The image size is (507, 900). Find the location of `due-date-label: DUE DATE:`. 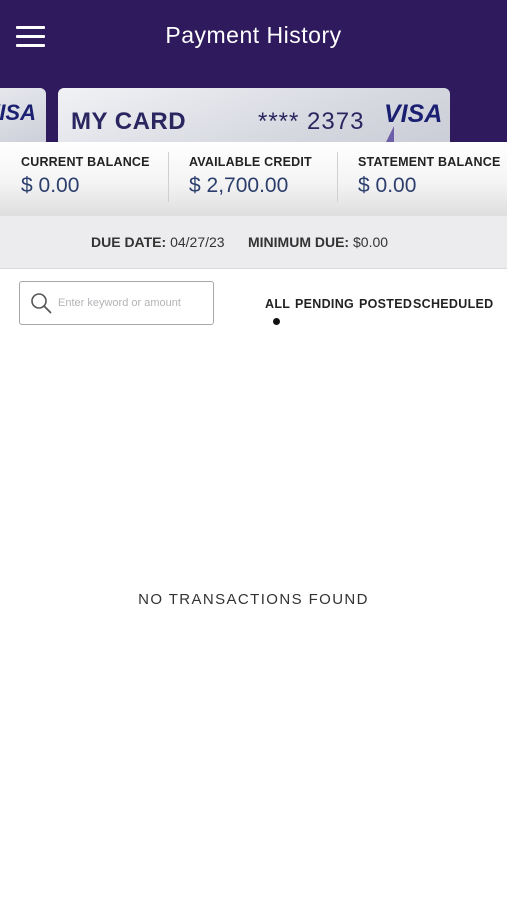

due-date-label: DUE DATE: is located at coordinates (129, 242).